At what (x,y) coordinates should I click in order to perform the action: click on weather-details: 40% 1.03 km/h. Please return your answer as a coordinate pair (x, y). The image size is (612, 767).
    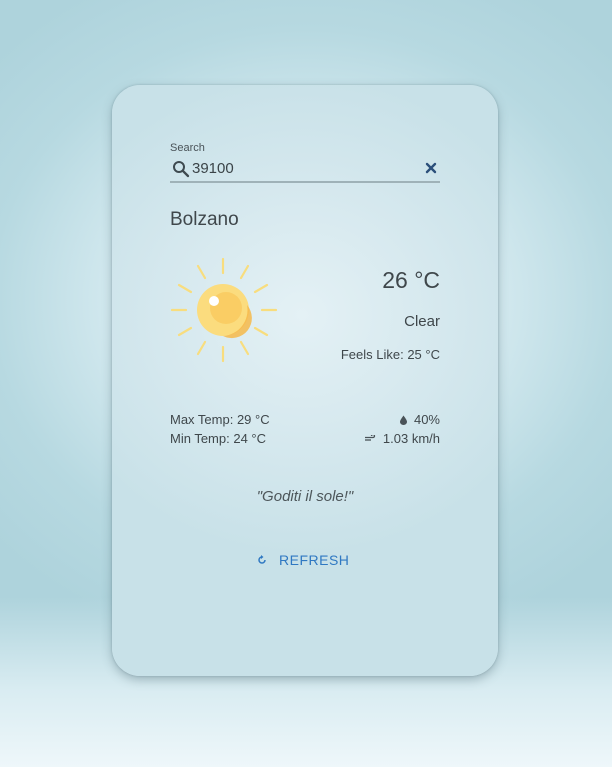
    Looking at the image, I should click on (402, 429).